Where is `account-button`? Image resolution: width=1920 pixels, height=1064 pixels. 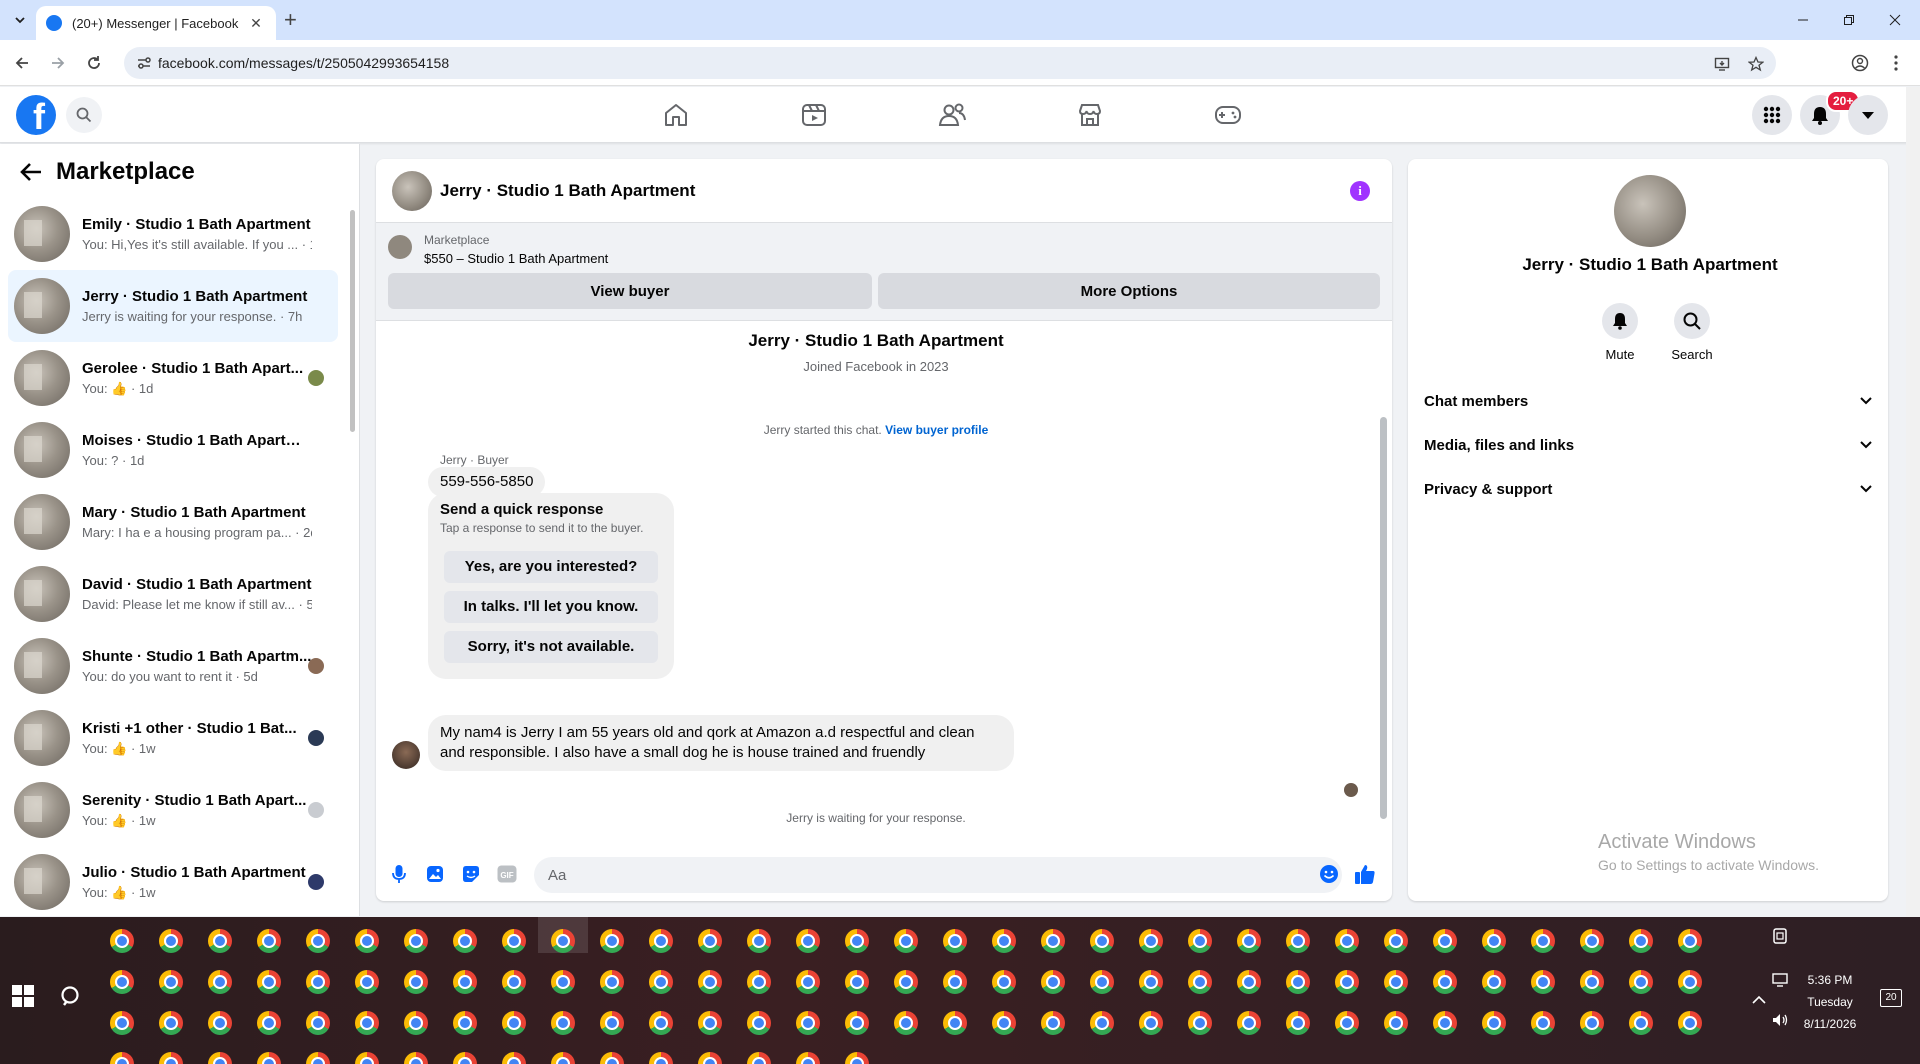
account-button is located at coordinates (1868, 115).